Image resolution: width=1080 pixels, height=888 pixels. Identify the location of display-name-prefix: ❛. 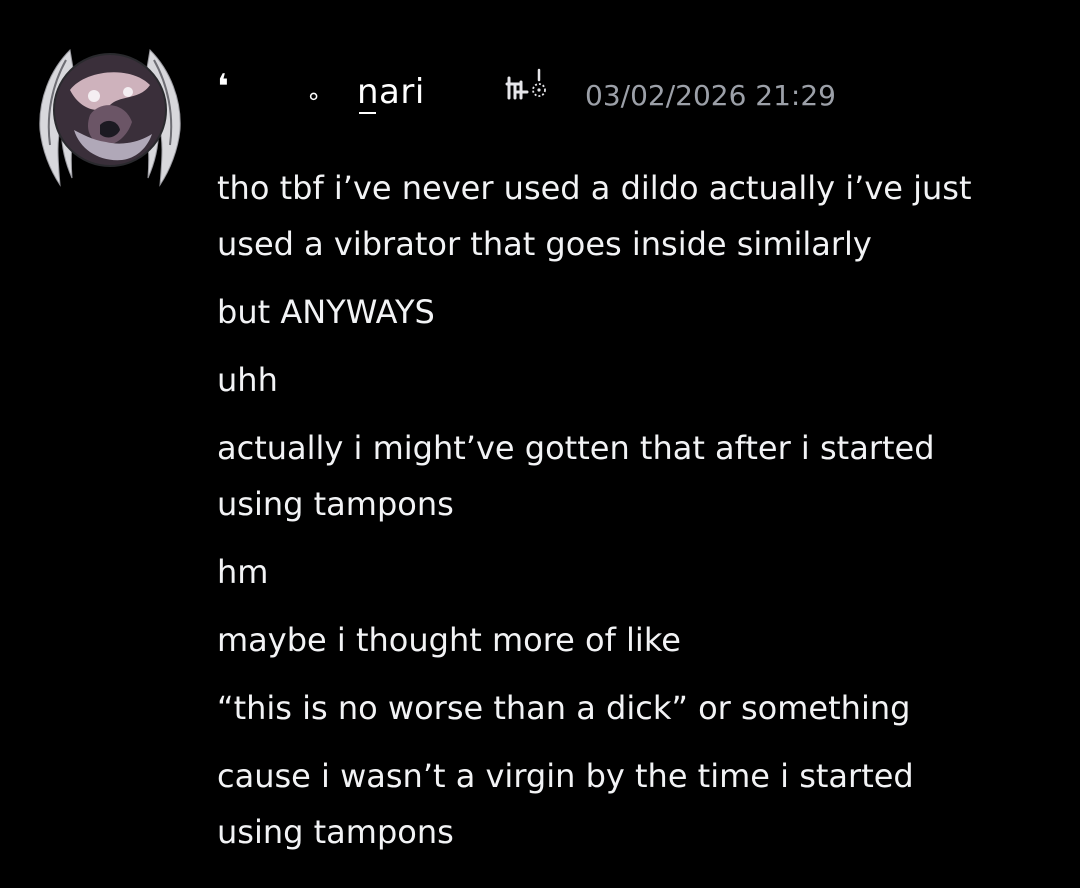
(223, 87).